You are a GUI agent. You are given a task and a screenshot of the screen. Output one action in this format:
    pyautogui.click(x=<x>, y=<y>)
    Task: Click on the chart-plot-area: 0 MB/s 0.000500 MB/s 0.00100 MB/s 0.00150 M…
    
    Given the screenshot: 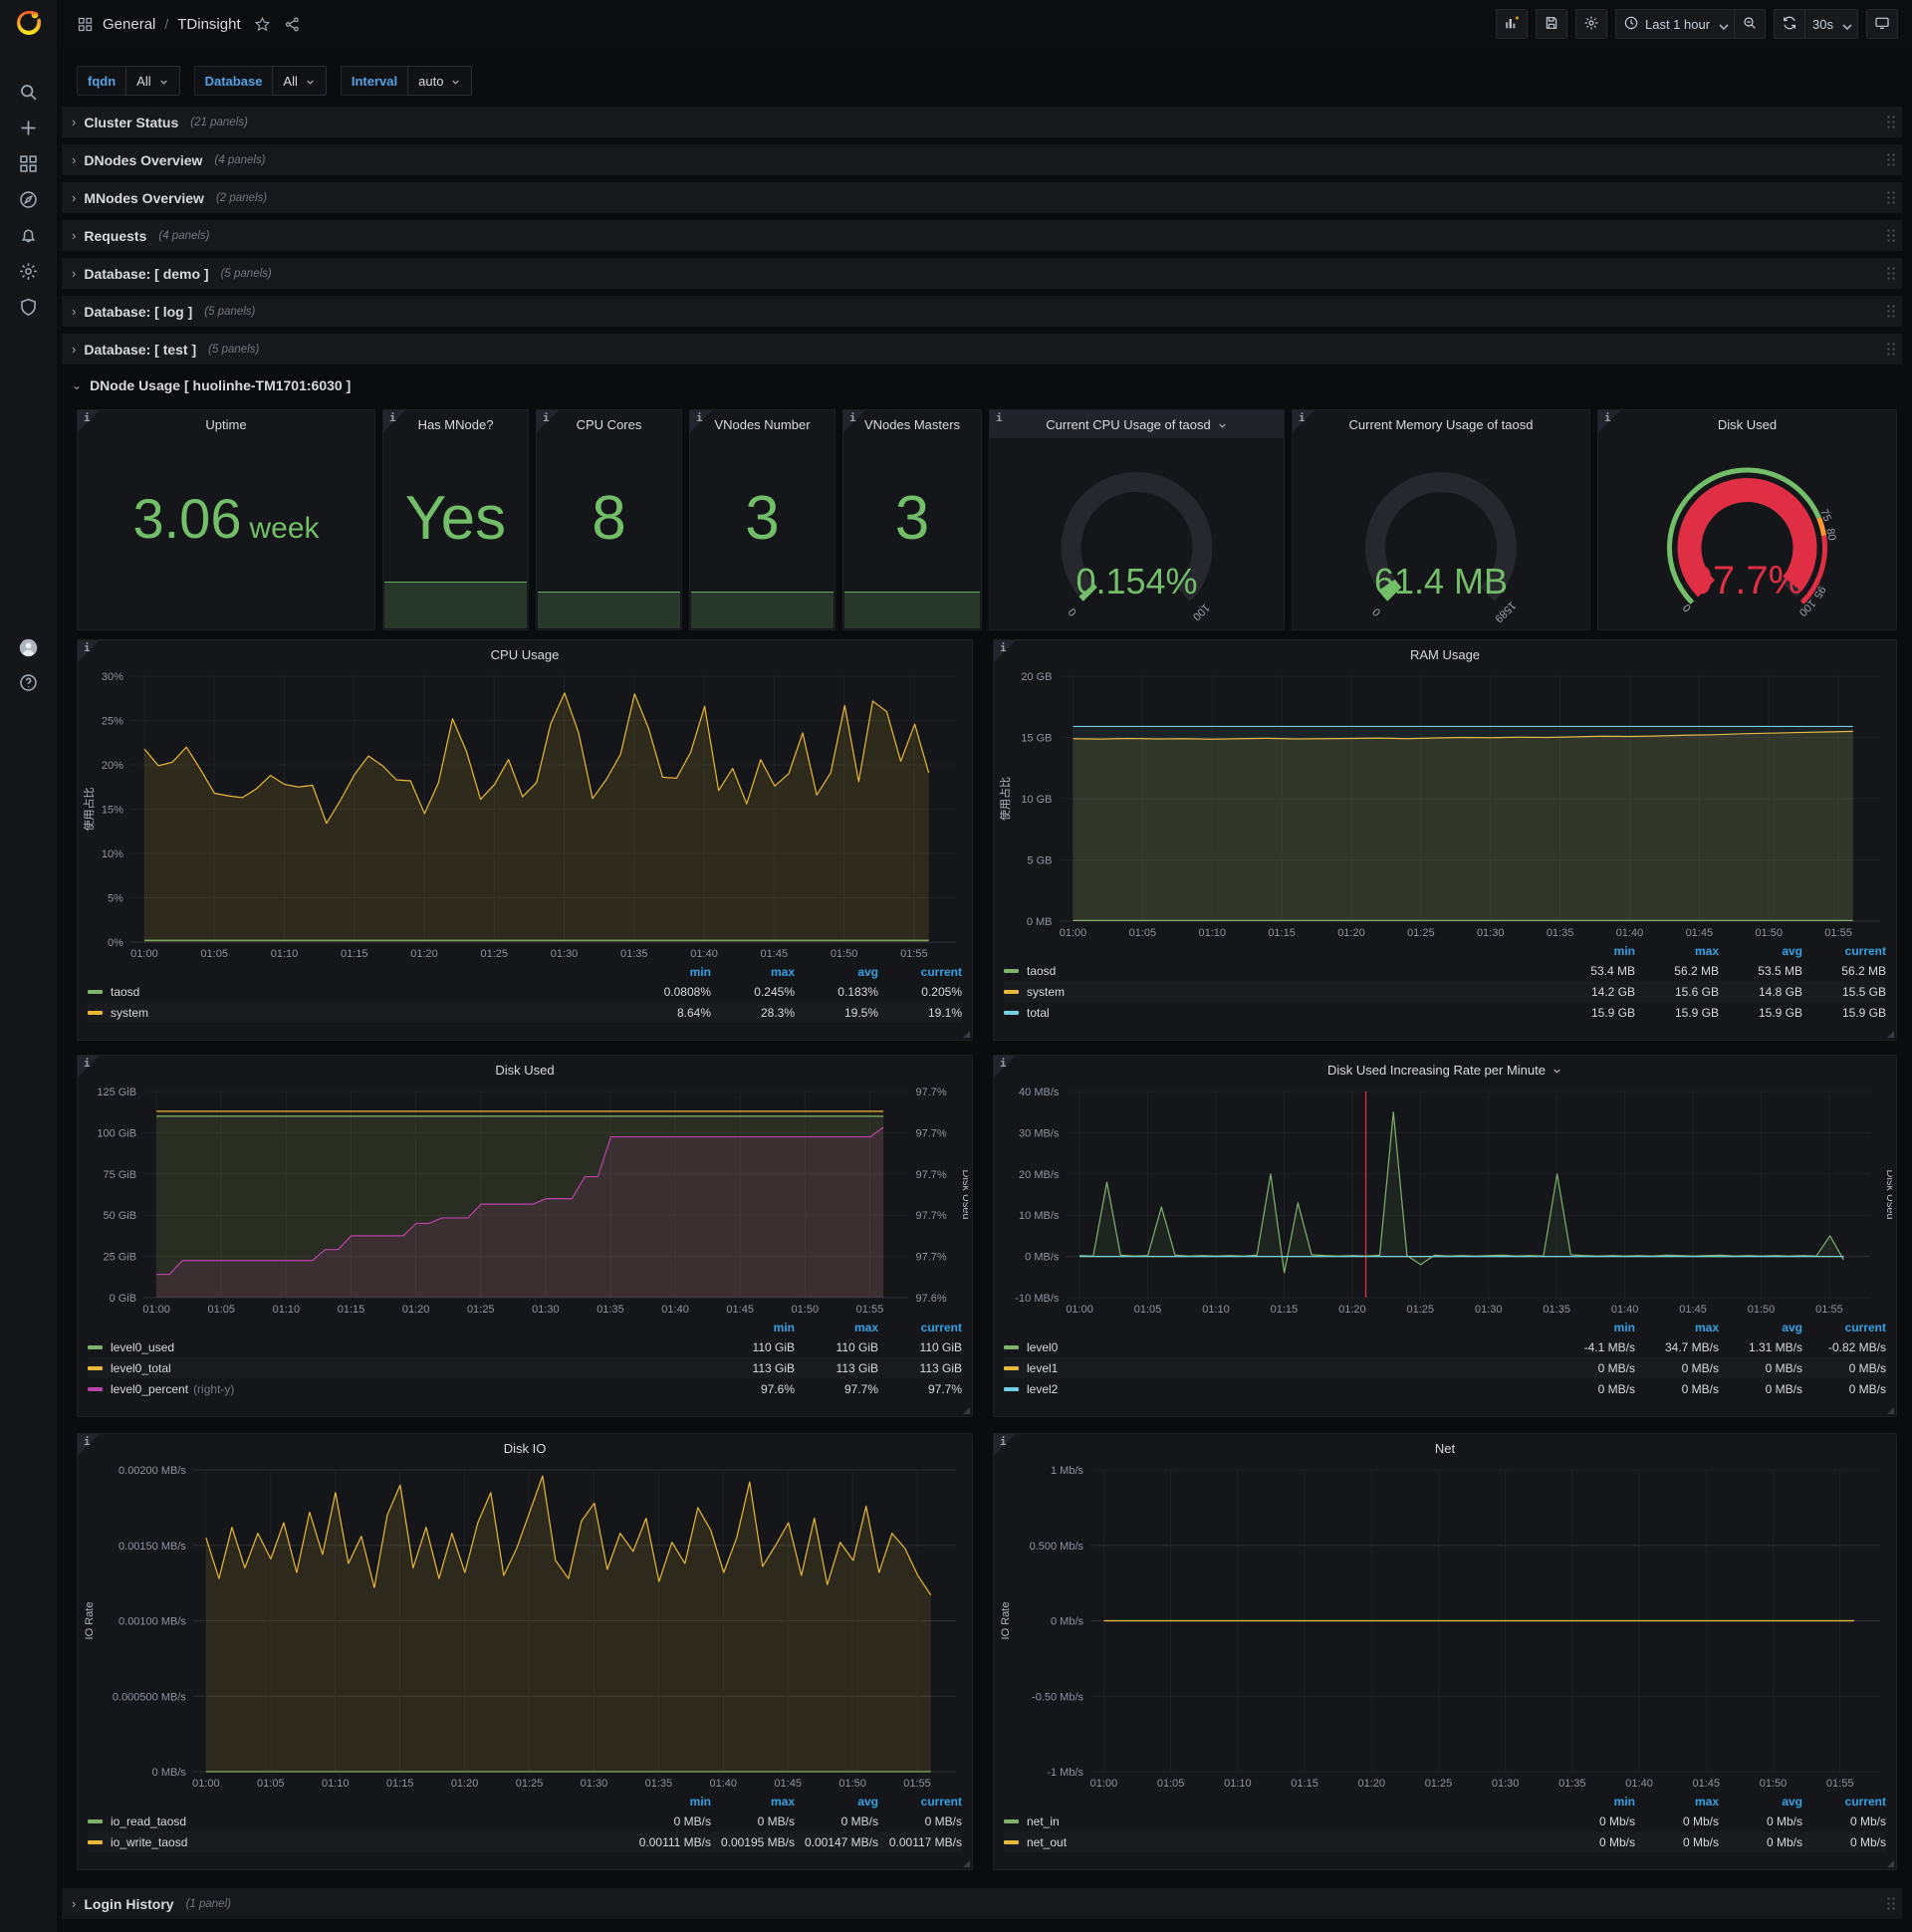 What is the action you would take?
    pyautogui.click(x=525, y=1627)
    